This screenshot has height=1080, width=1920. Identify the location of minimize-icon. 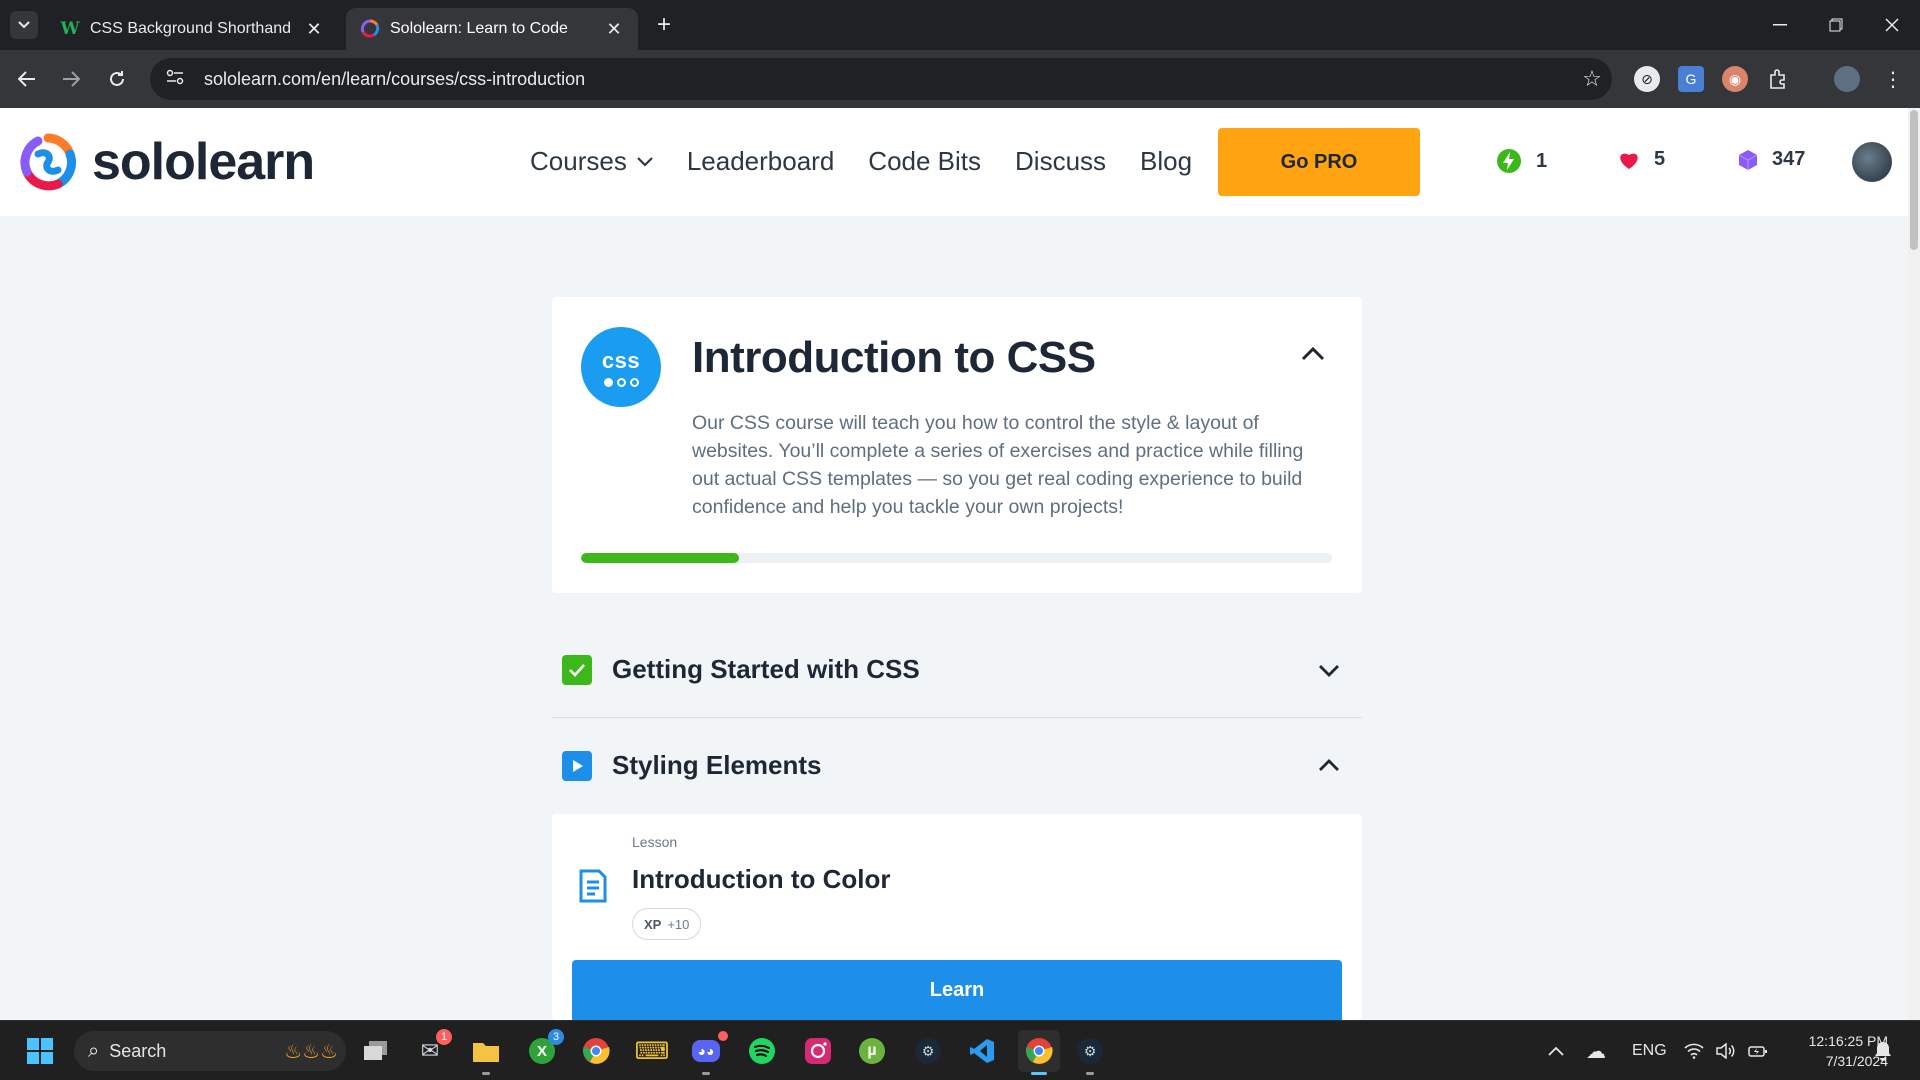
(1780, 25).